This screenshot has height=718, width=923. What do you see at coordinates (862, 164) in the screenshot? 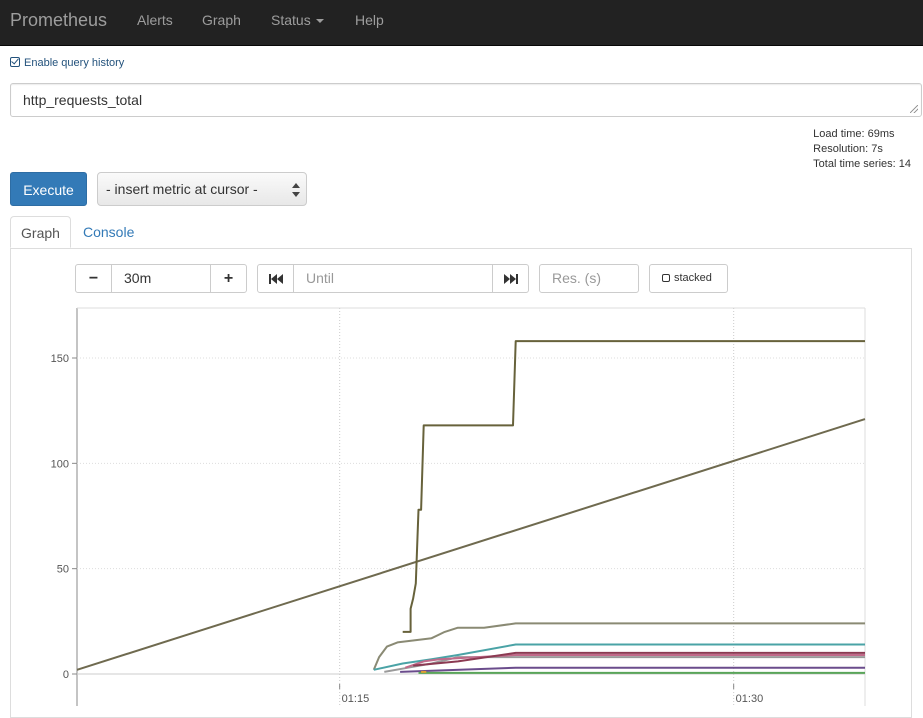
I see `total-time-series: Total time series: 14` at bounding box center [862, 164].